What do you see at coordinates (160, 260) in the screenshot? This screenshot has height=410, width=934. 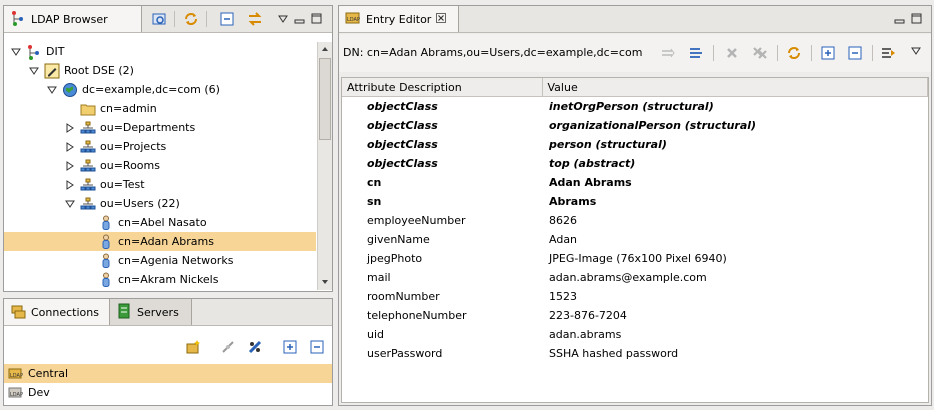 I see `tree-node: cn=Agenia Networks` at bounding box center [160, 260].